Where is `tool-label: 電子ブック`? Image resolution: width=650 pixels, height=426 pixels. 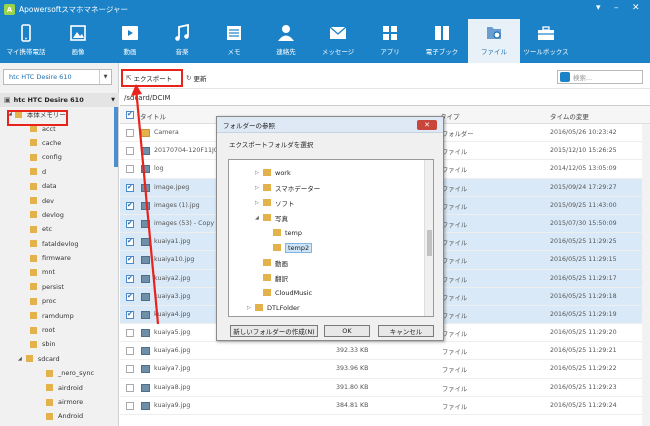 tool-label: 電子ブック is located at coordinates (442, 52).